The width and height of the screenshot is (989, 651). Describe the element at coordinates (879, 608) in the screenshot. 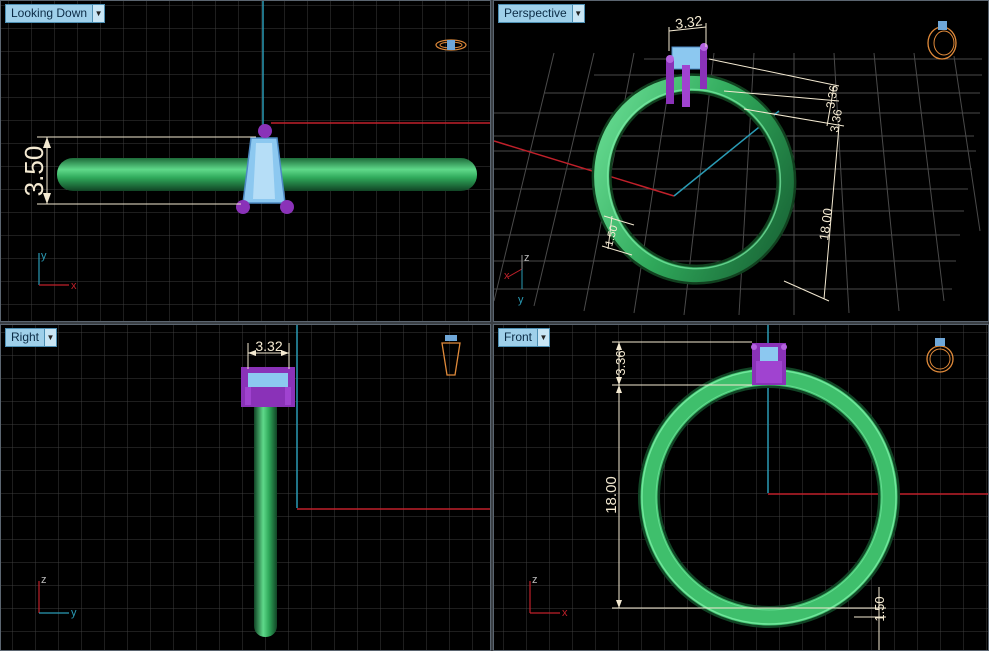

I see `dimension-band-label: 1.50` at that location.